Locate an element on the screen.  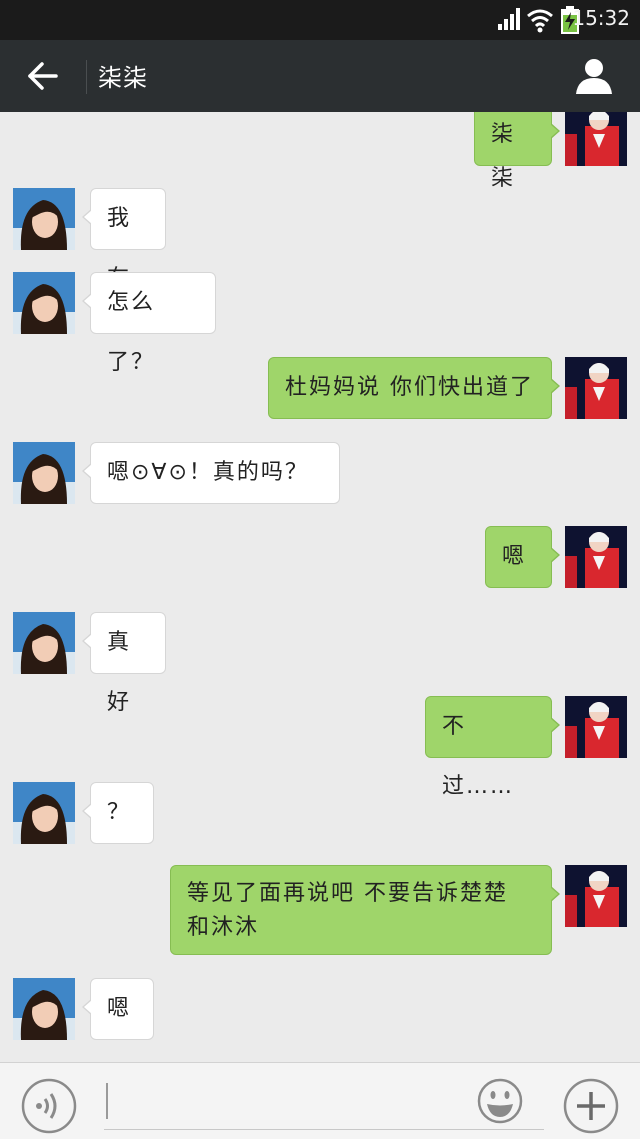
text-cursor is located at coordinates (107, 1101).